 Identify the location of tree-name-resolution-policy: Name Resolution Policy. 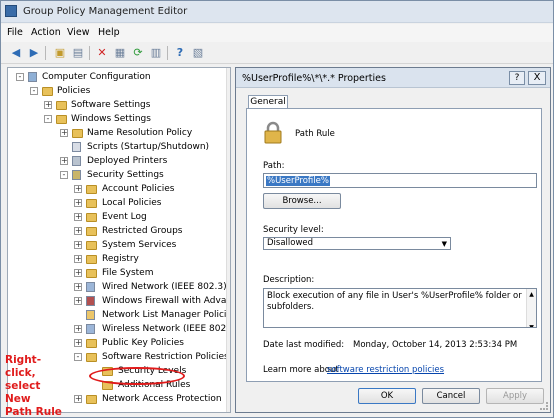
(139, 133).